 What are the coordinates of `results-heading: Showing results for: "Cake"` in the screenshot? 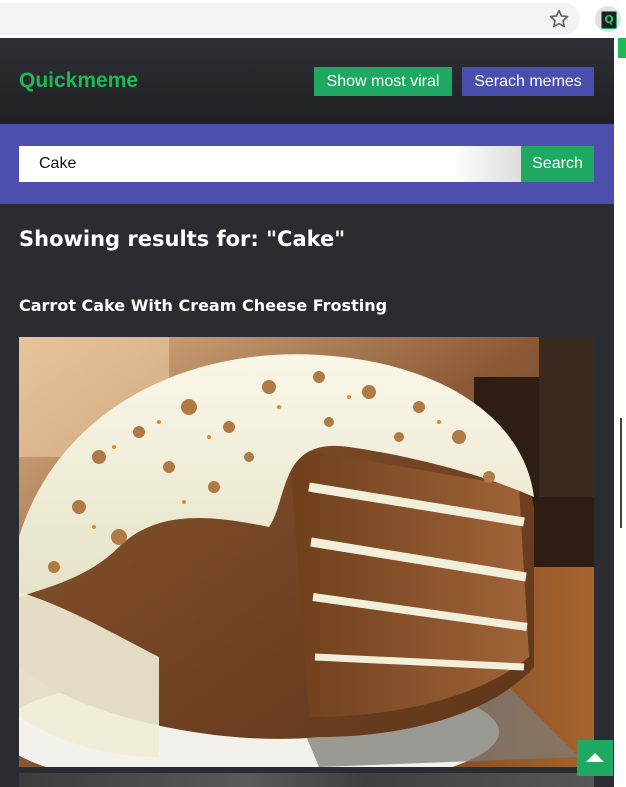 It's located at (182, 239).